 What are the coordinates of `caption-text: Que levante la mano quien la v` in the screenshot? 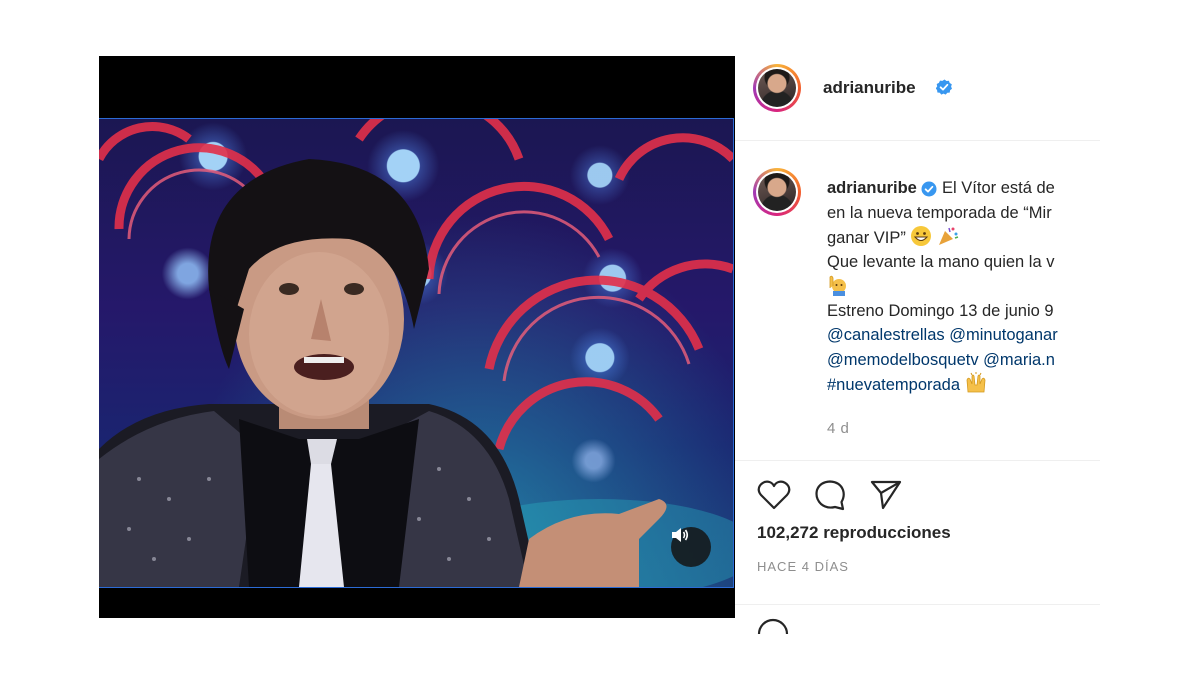 It's located at (941, 261).